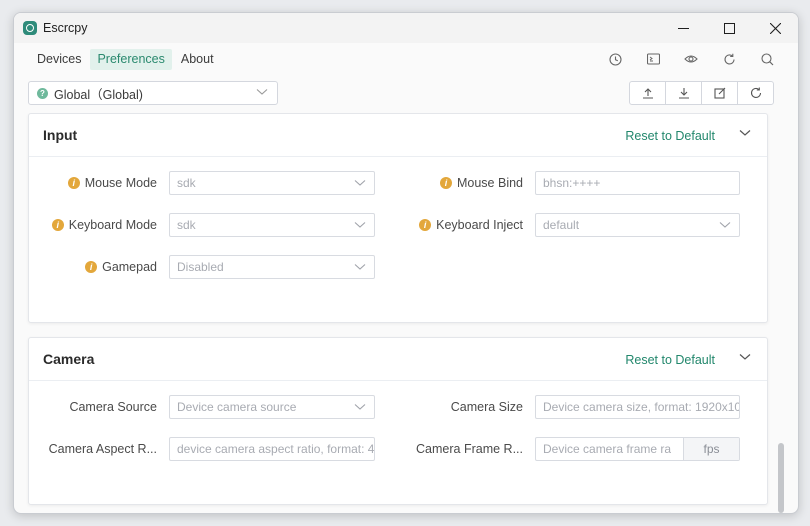 This screenshot has width=810, height=526. I want to click on gamepad-value: Disabled, so click(200, 267).